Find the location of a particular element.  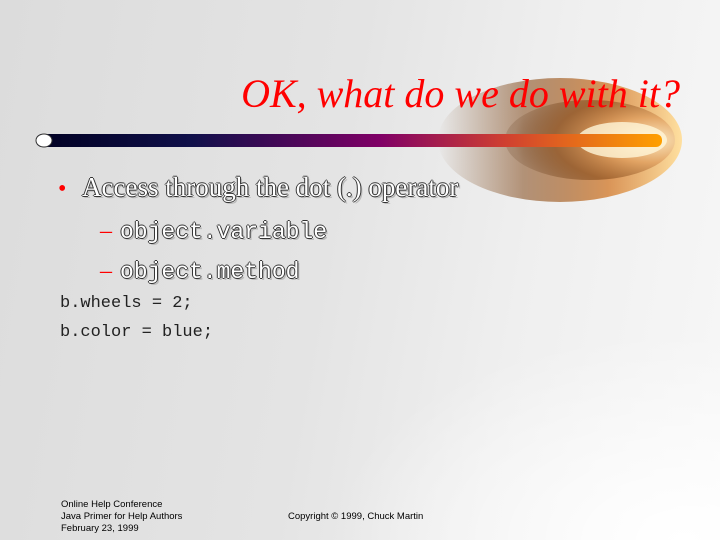

footer-conference: Online Help Conference is located at coordinates (112, 504).